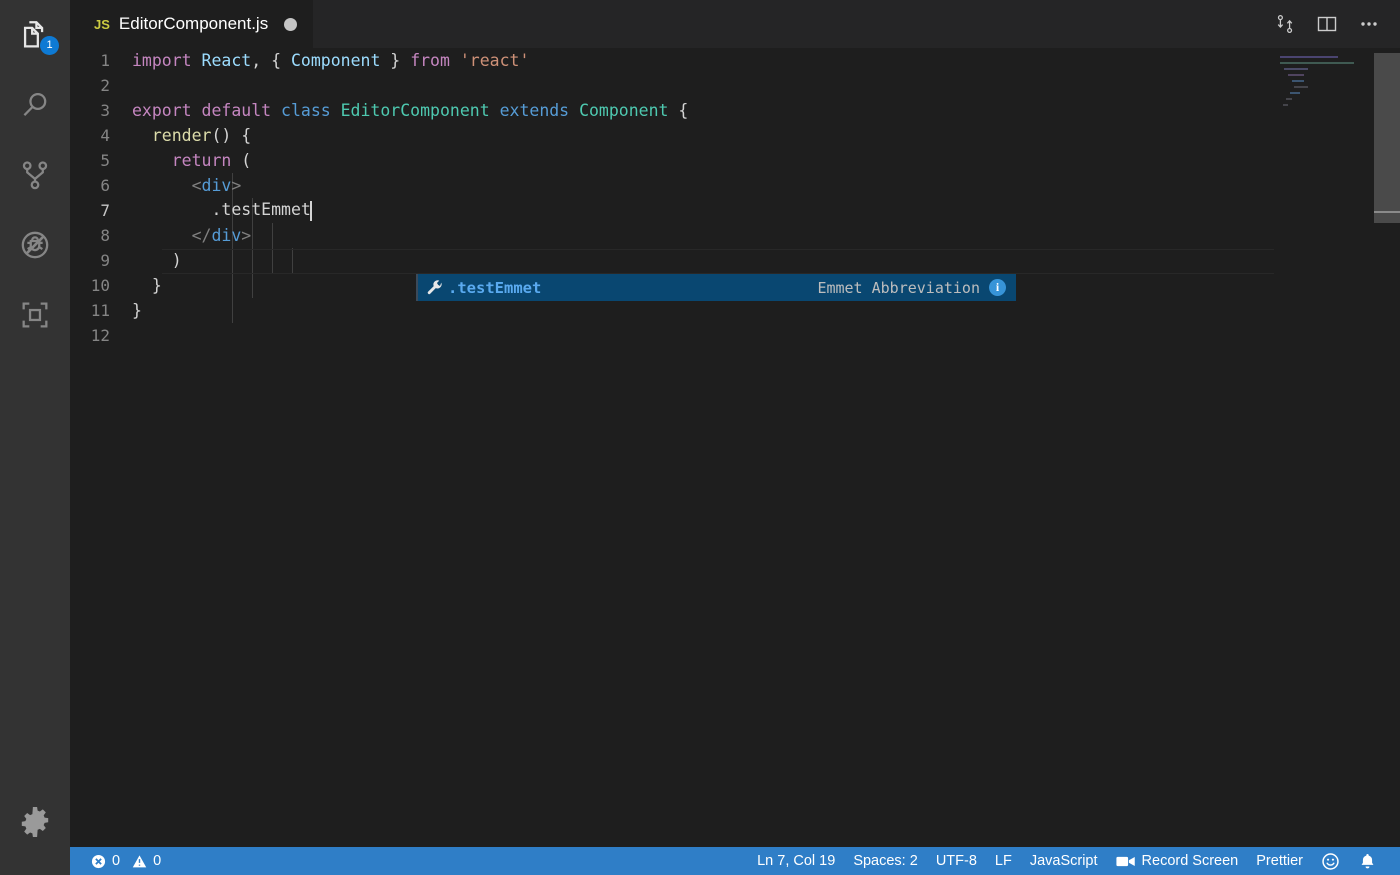  Describe the element at coordinates (420, 110) in the screenshot. I see `code-token: EditorComponent` at that location.